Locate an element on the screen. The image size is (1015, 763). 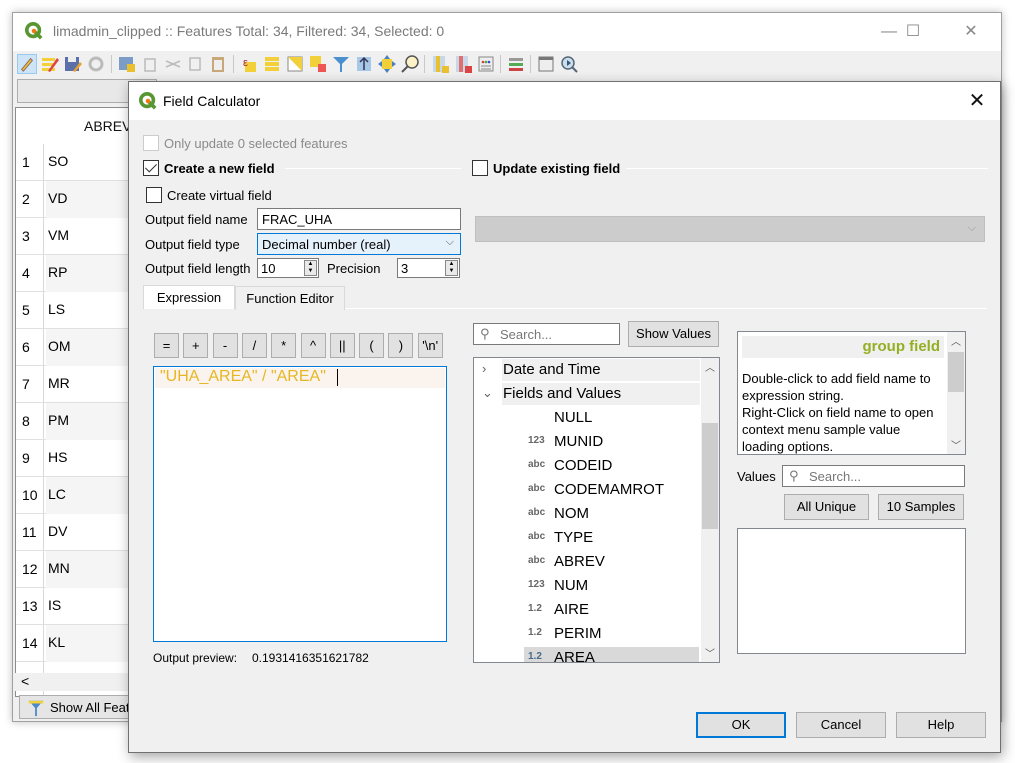
help-button: Help is located at coordinates (941, 725).